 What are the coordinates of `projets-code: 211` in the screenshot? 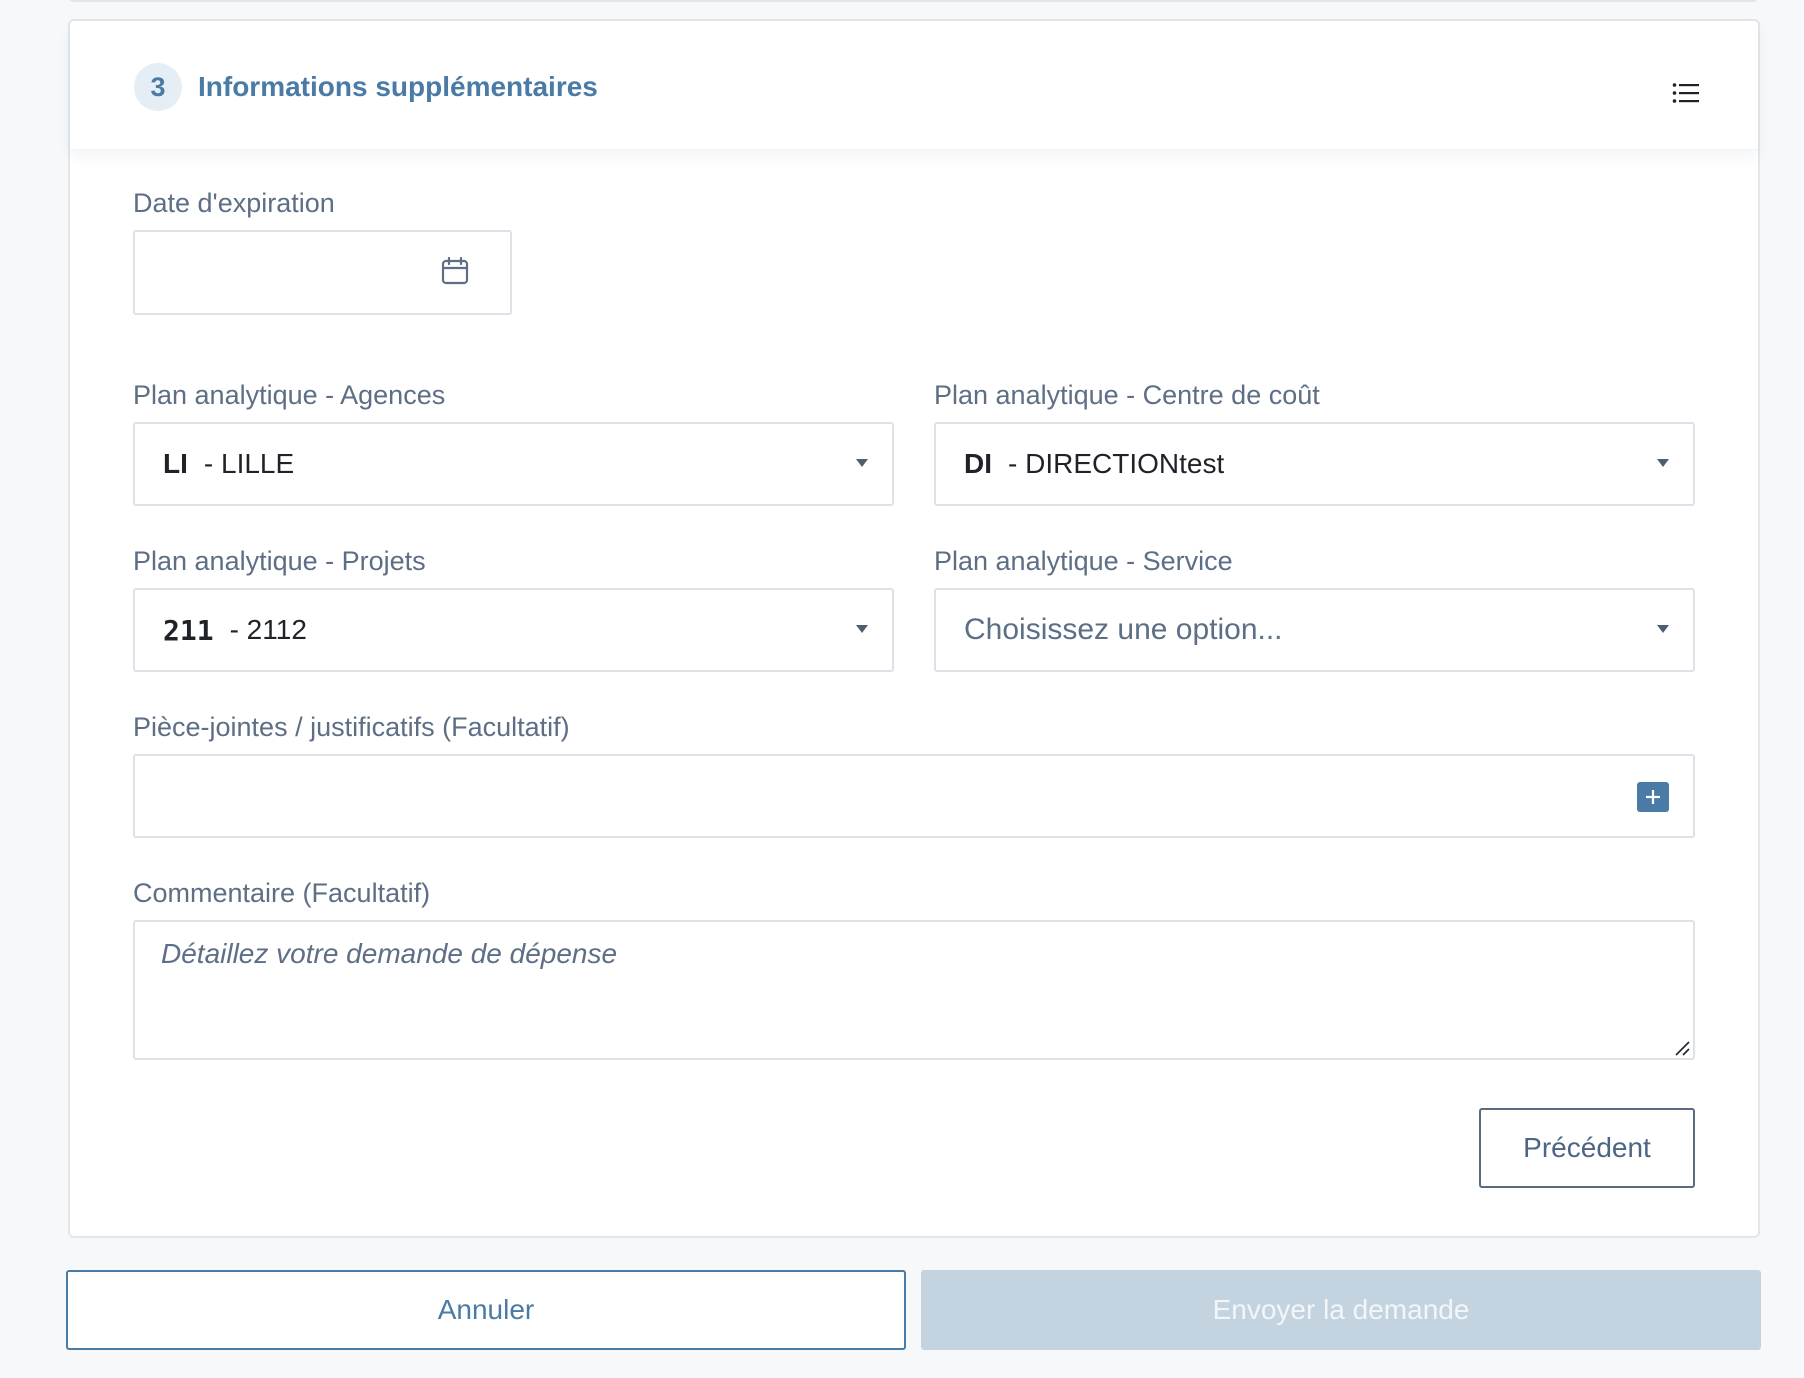 It's located at (188, 630).